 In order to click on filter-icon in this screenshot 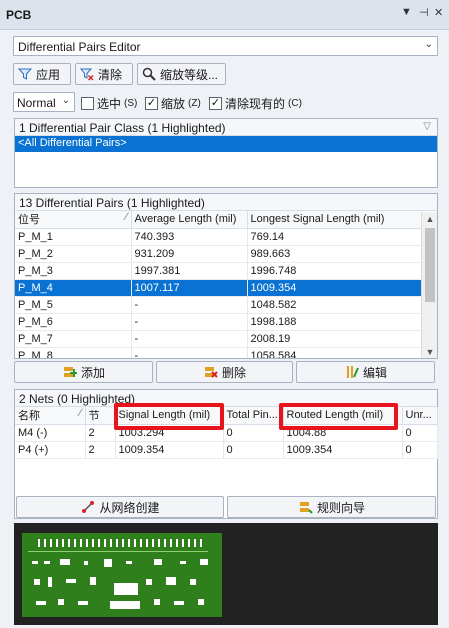, I will do `click(25, 74)`.